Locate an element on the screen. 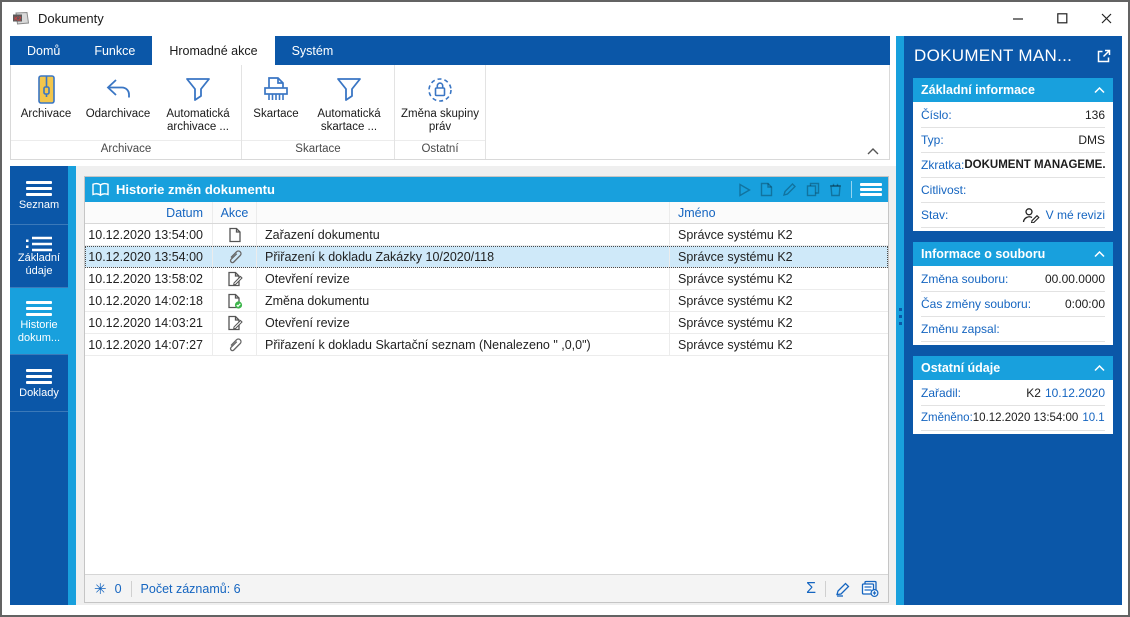 This screenshot has height=617, width=1130. person-edit-icon is located at coordinates (1031, 215).